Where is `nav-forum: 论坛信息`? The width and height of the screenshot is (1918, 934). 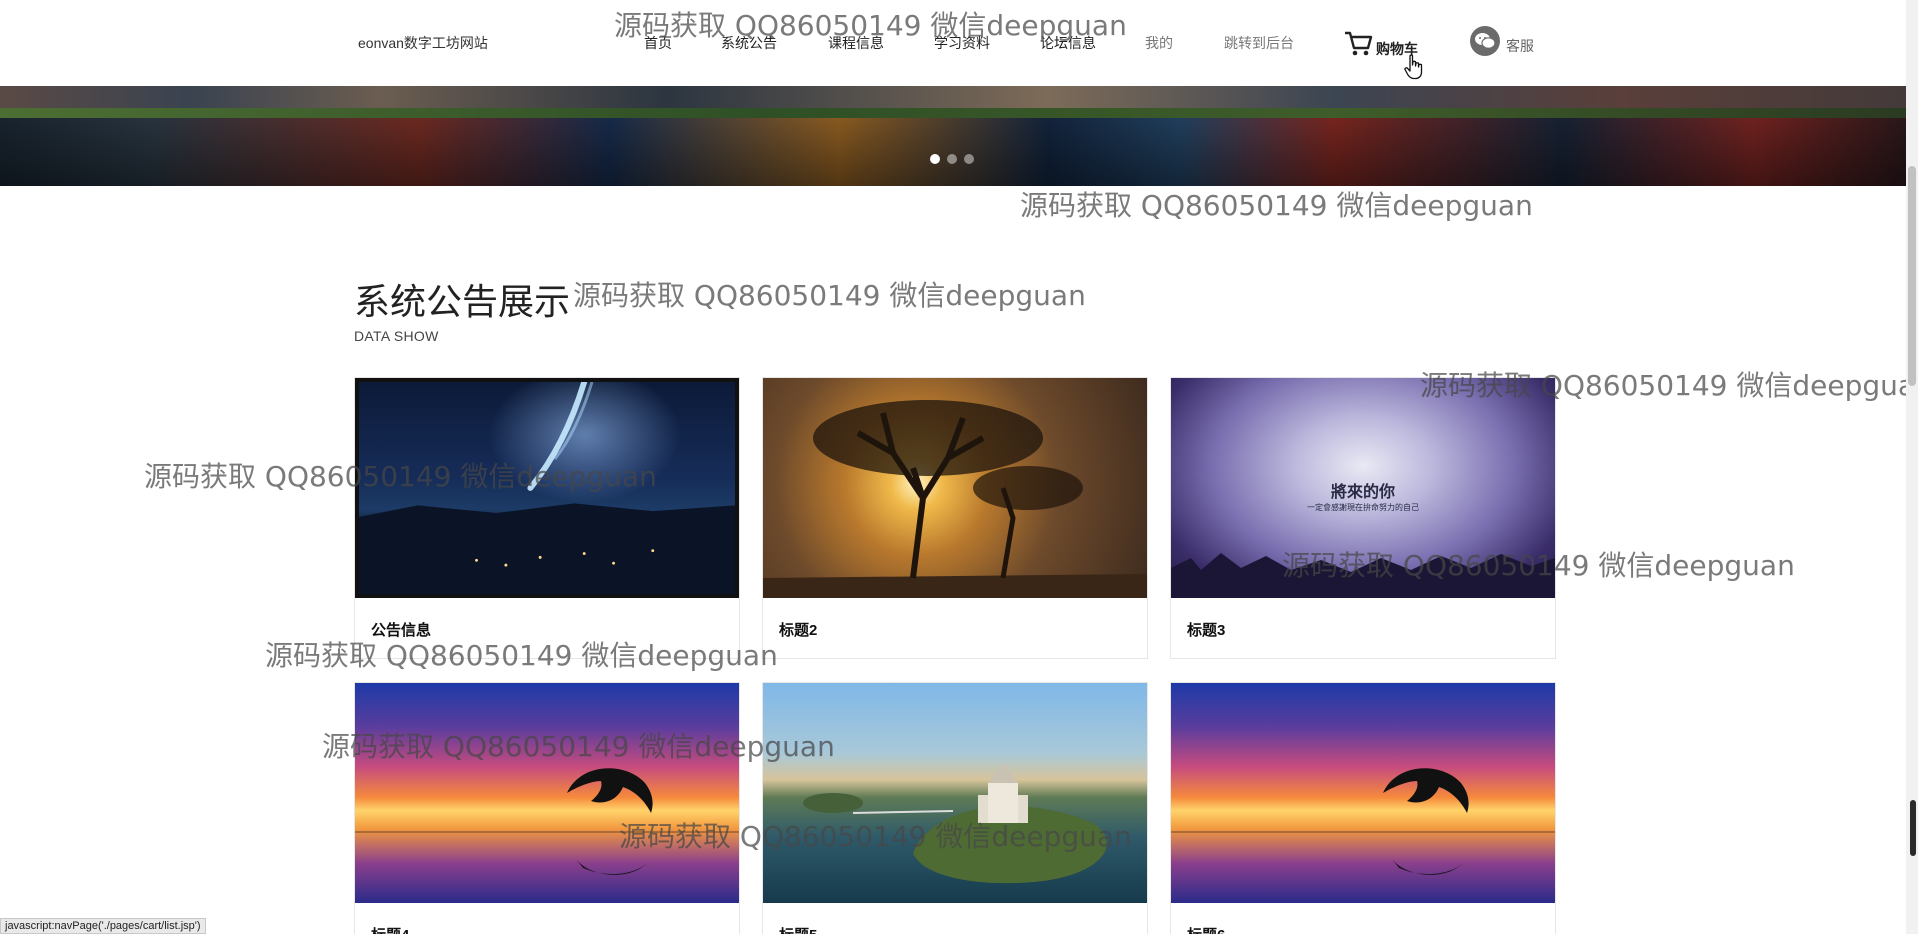
nav-forum: 论坛信息 is located at coordinates (1068, 43).